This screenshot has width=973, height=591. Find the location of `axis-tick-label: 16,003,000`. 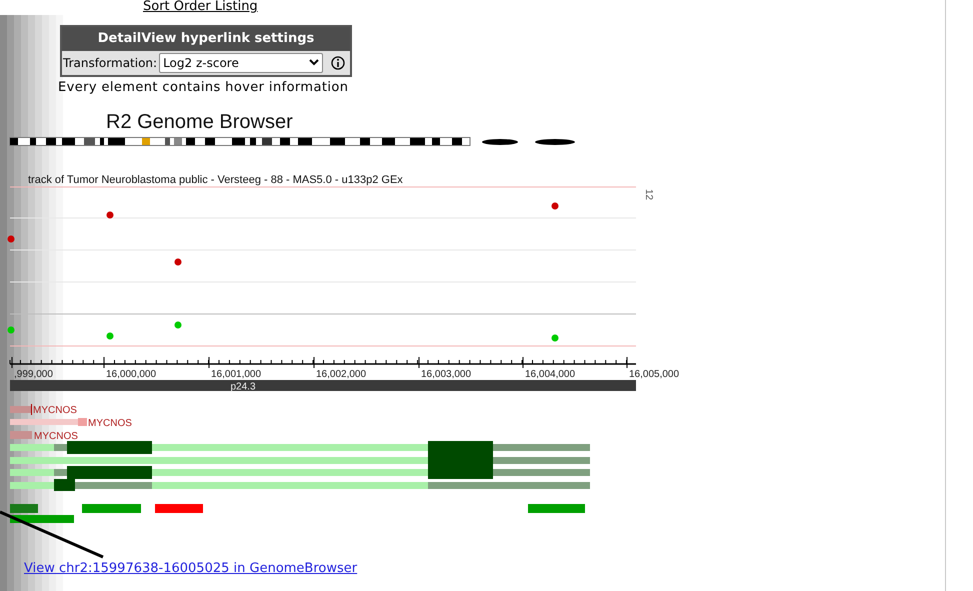

axis-tick-label: 16,003,000 is located at coordinates (446, 374).